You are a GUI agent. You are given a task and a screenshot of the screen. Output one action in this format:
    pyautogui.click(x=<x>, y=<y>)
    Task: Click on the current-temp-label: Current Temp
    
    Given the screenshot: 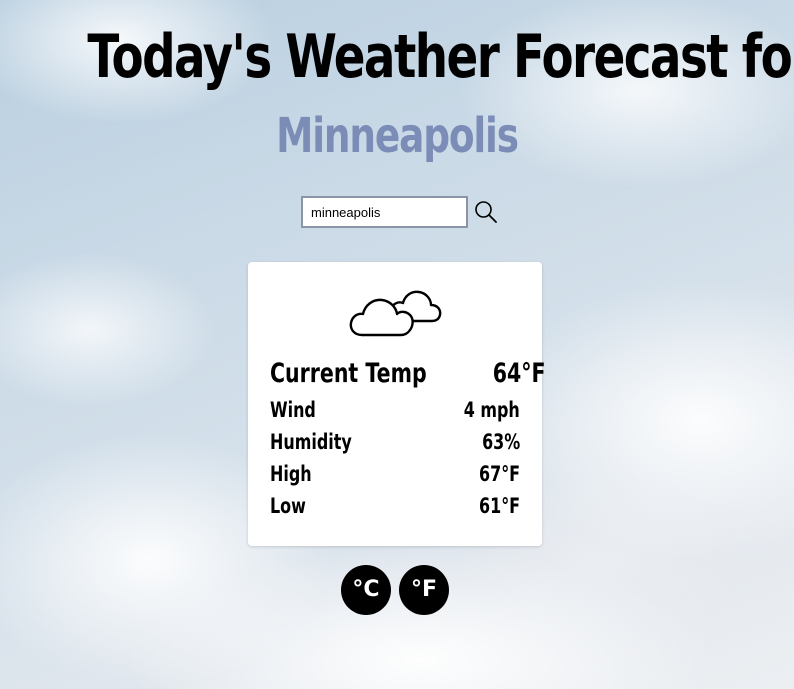 What is the action you would take?
    pyautogui.click(x=348, y=373)
    